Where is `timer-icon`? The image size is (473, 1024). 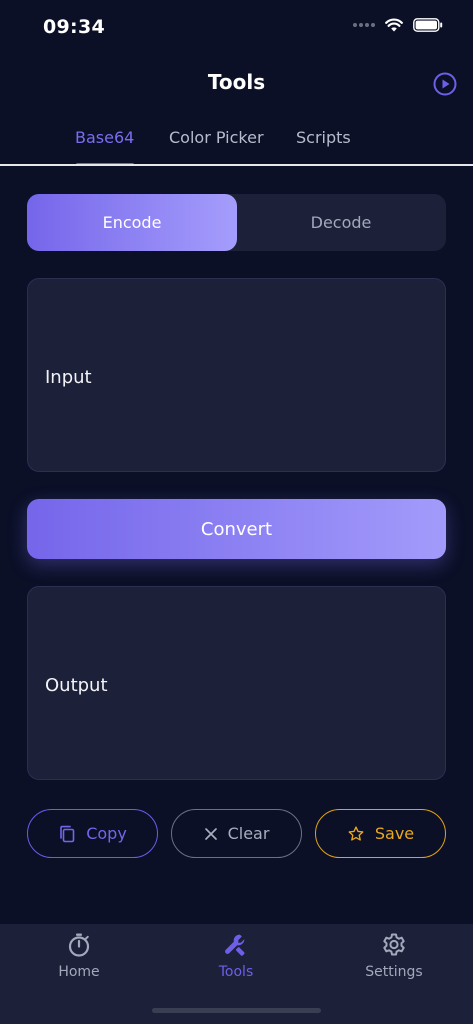
timer-icon is located at coordinates (79, 945).